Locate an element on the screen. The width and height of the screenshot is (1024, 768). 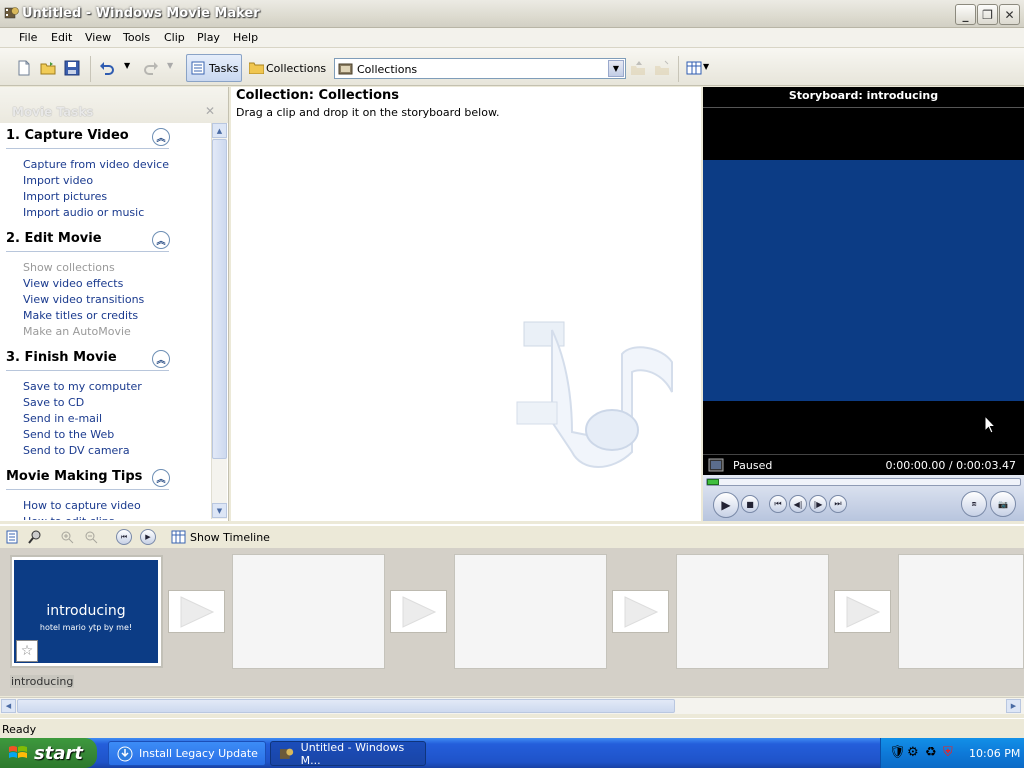
taskbar-button-label: Install Legacy Update is located at coordinates (198, 753).